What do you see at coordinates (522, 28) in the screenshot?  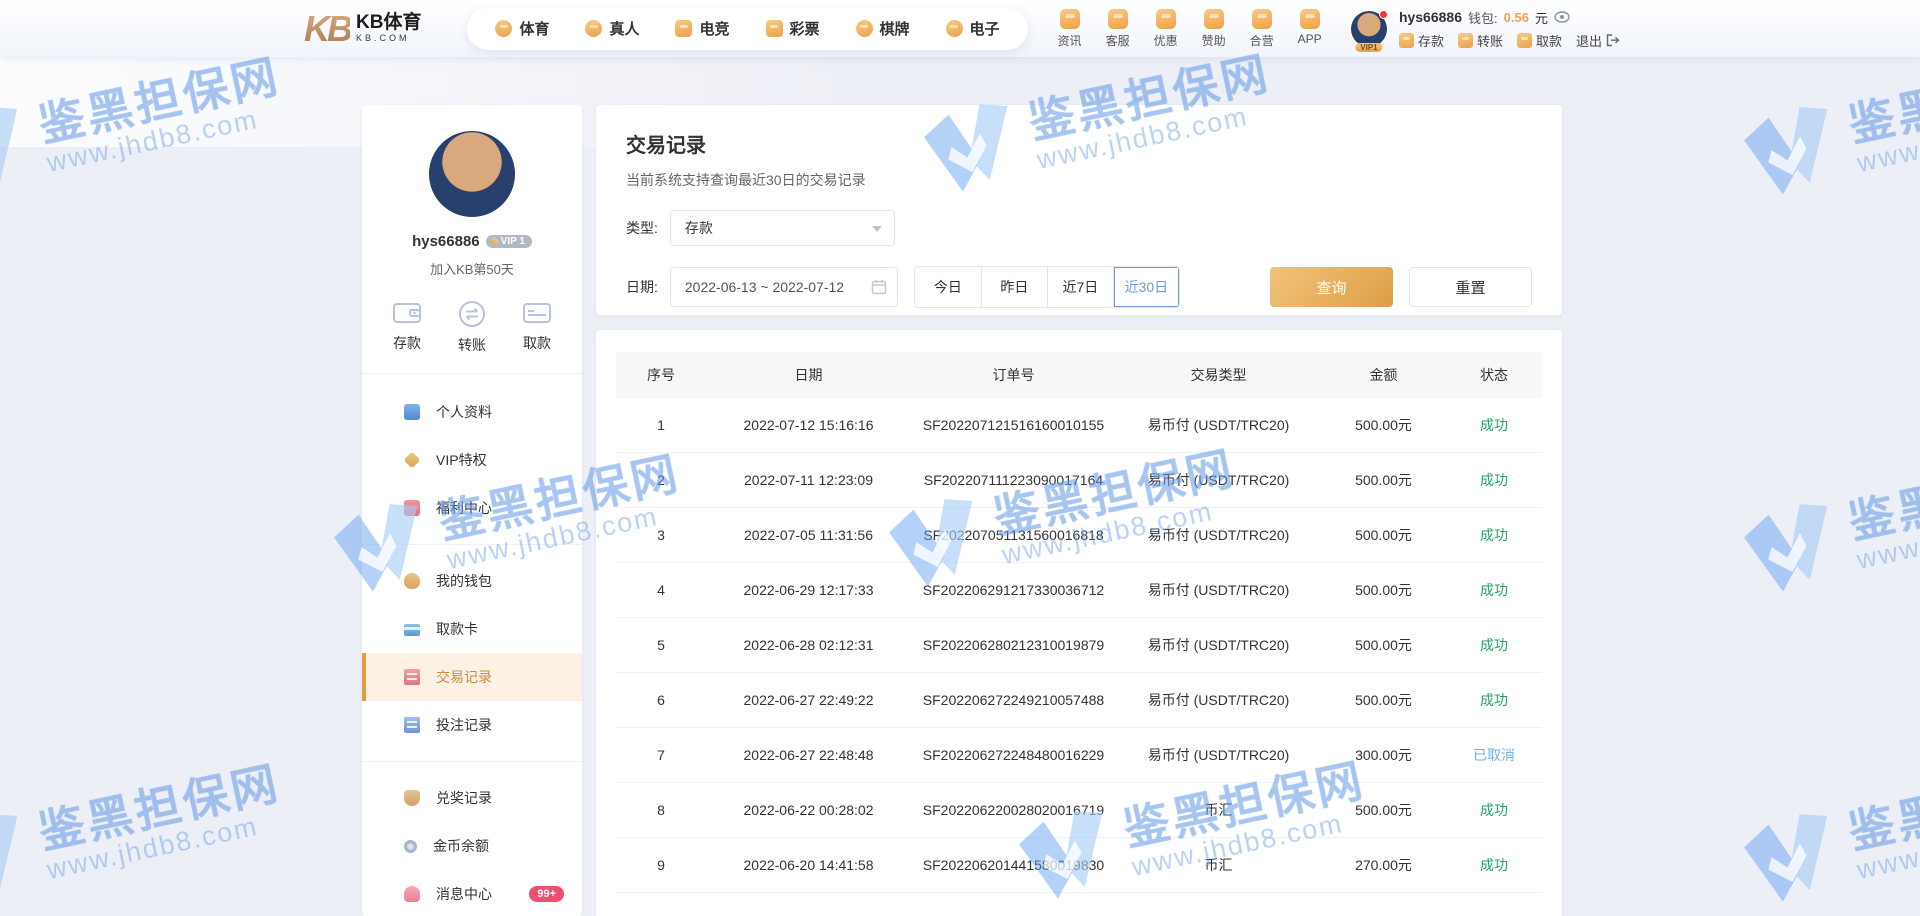 I see `nav-item-sports: 体育` at bounding box center [522, 28].